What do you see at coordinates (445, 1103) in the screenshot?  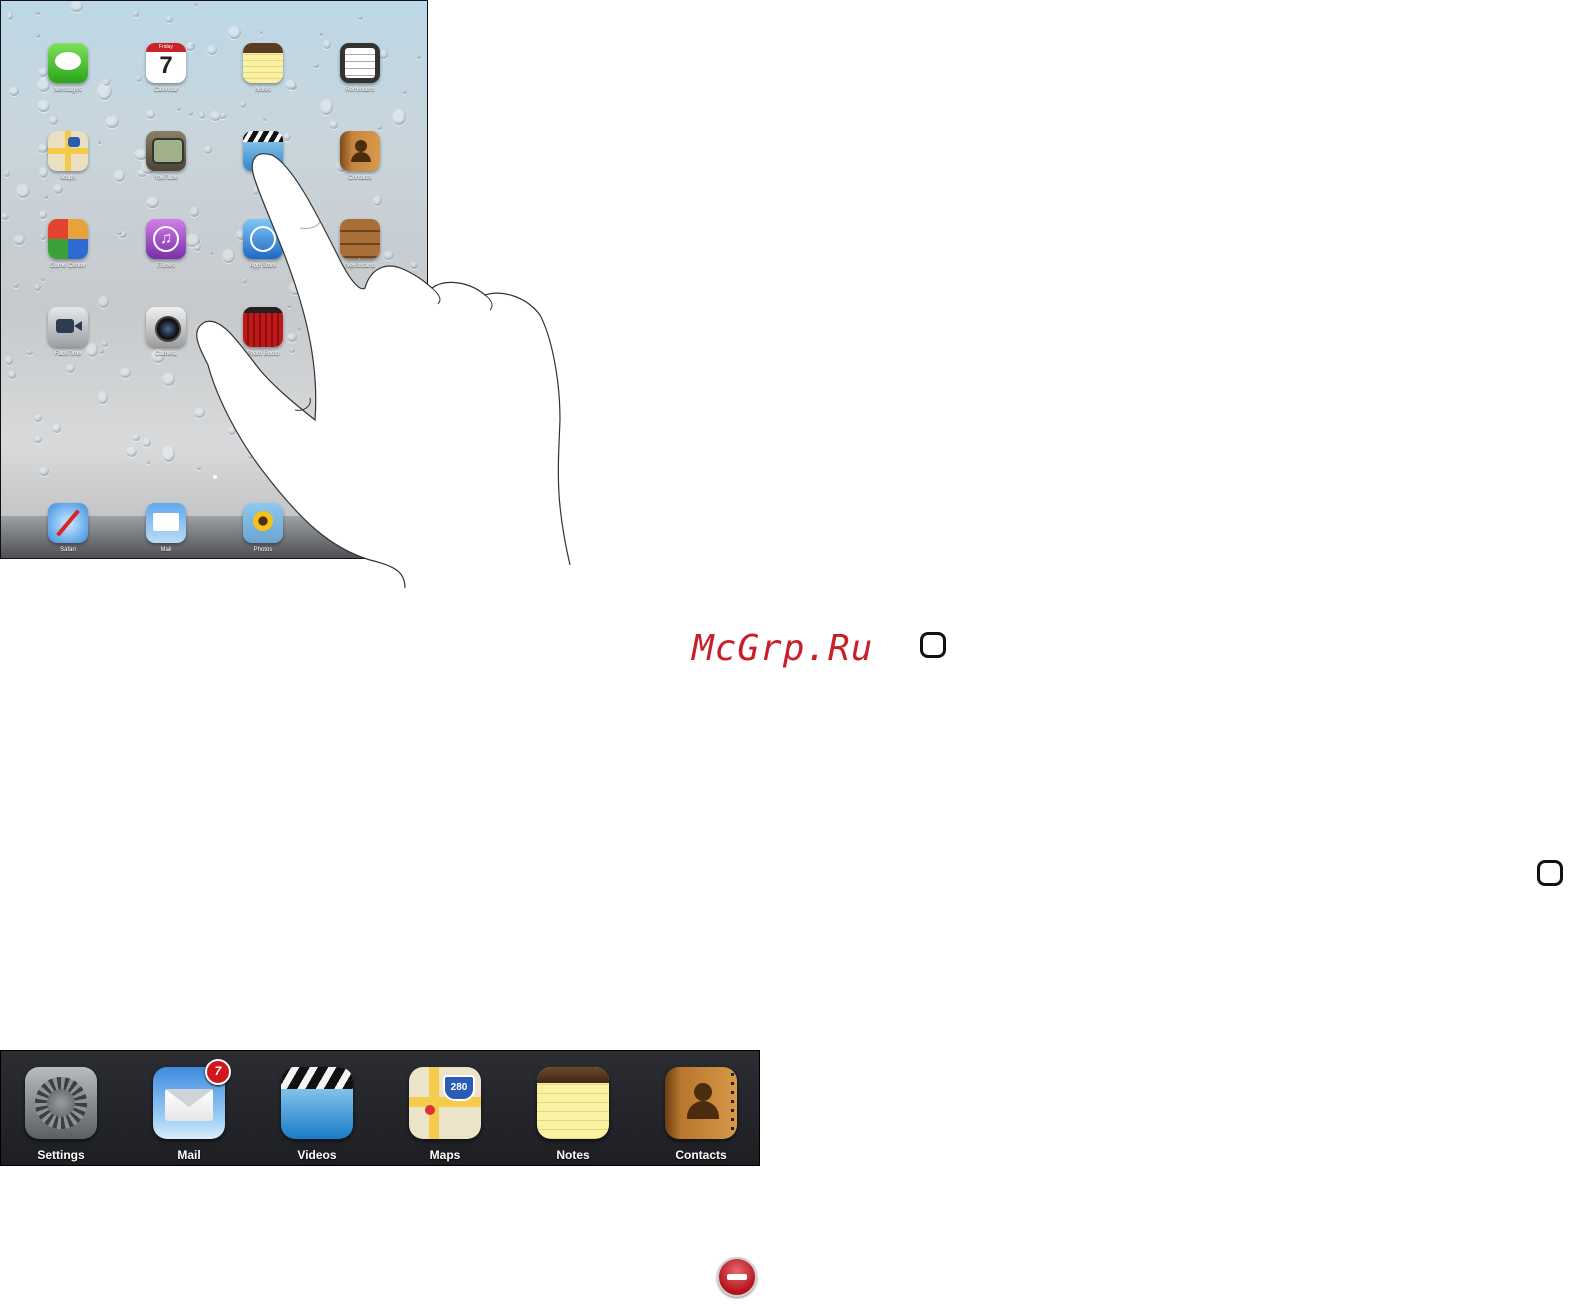 I see `maps-icon: 280` at bounding box center [445, 1103].